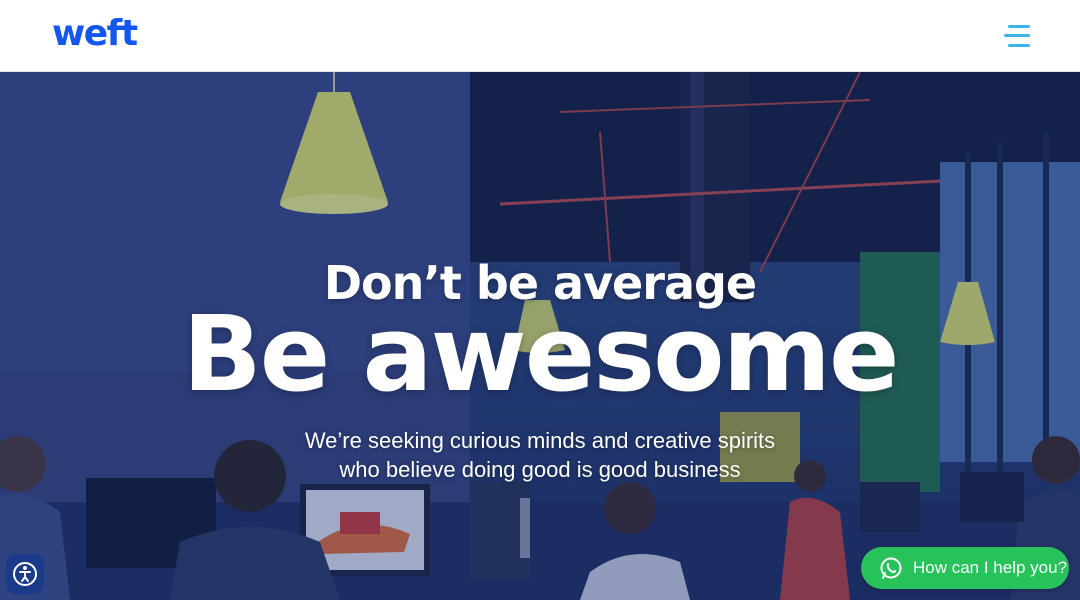  I want to click on accessibility-icon, so click(25, 574).